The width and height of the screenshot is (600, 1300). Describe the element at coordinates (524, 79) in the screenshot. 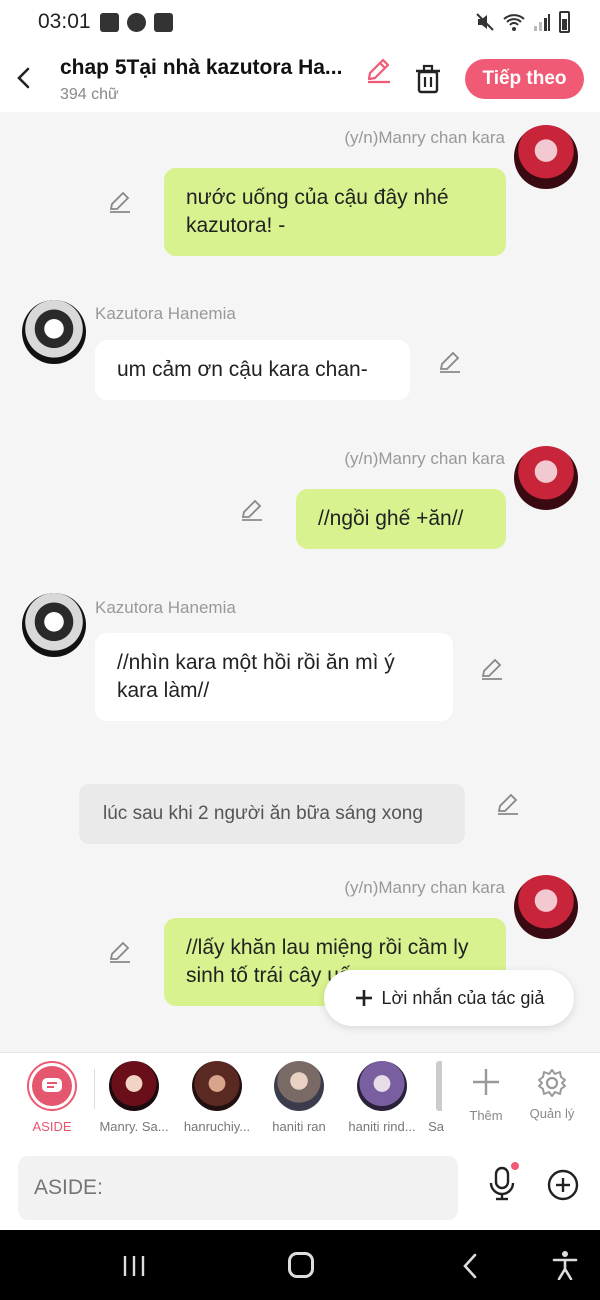

I see `next-button: Tiếp theo` at that location.